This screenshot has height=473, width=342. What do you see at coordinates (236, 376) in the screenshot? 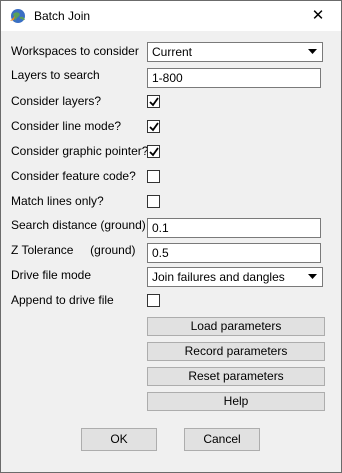
I see `reset-parameters-button: Reset parameters` at bounding box center [236, 376].